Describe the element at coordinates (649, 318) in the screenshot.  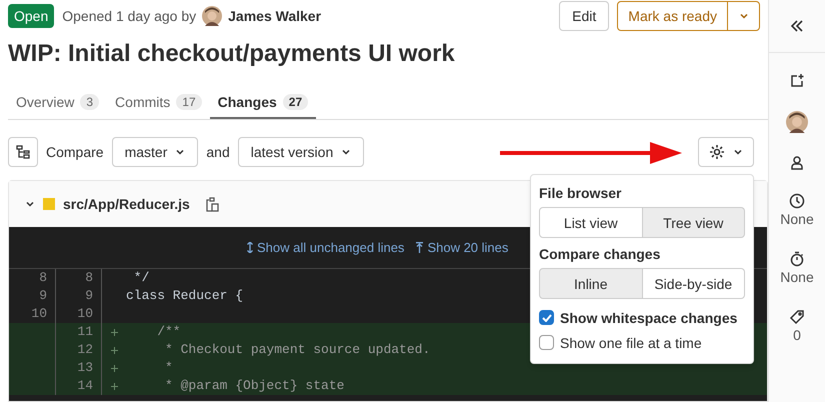
I see `checkbox-label: Show whitespace changes` at that location.